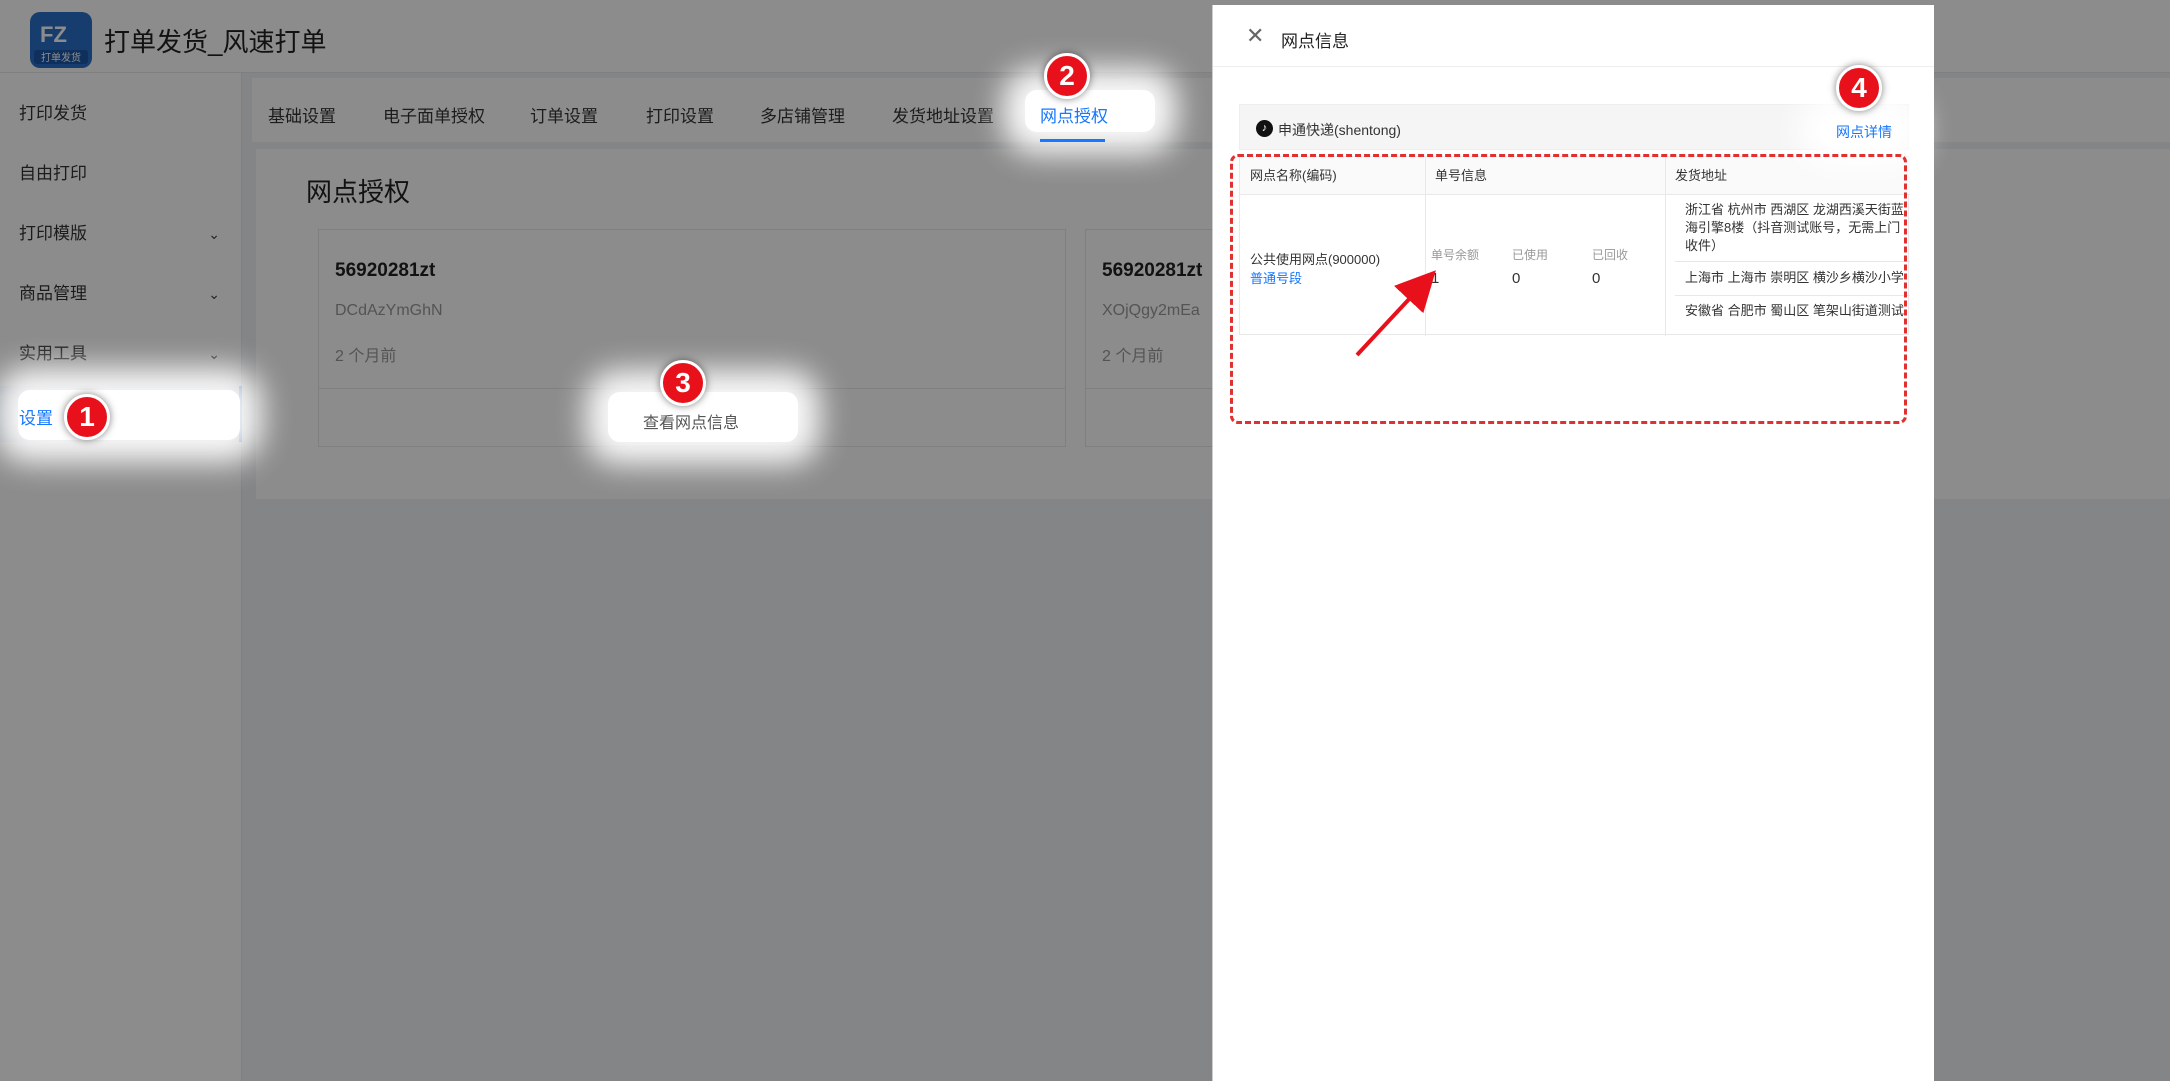 This screenshot has width=2170, height=1081. What do you see at coordinates (1859, 88) in the screenshot?
I see `step-badge-4: 4` at bounding box center [1859, 88].